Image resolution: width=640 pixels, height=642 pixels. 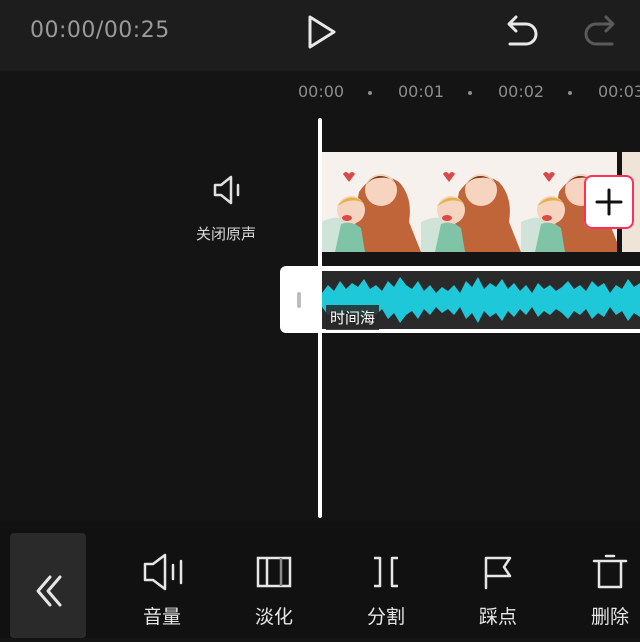 What do you see at coordinates (385, 617) in the screenshot?
I see `tool-split-label: 分割` at bounding box center [385, 617].